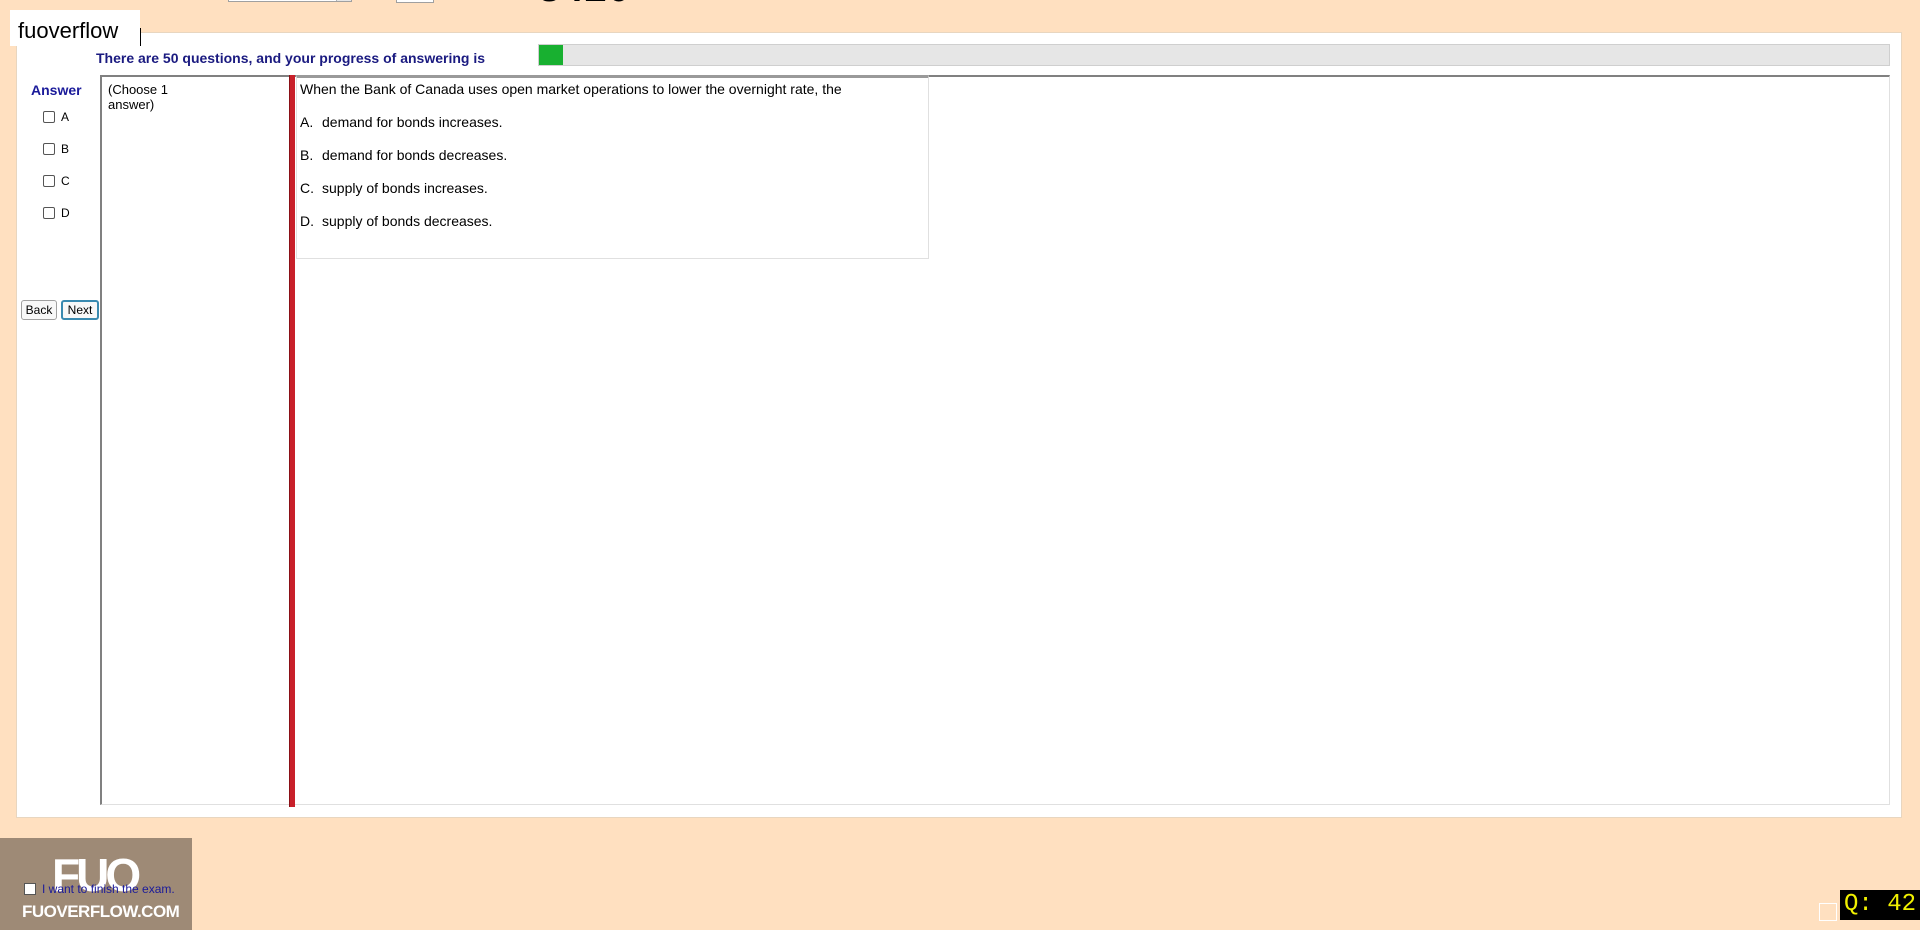  Describe the element at coordinates (405, 188) in the screenshot. I see `choice-text: supply of bonds increases.` at that location.